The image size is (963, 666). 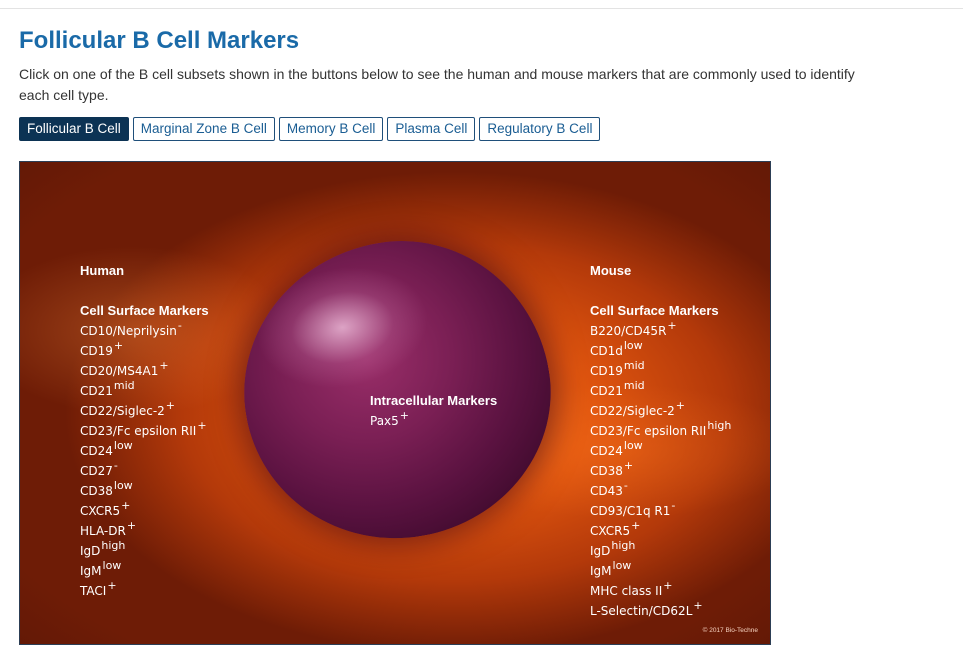 What do you see at coordinates (431, 129) in the screenshot?
I see `subset-button-plasma-cell: Plasma Cell` at bounding box center [431, 129].